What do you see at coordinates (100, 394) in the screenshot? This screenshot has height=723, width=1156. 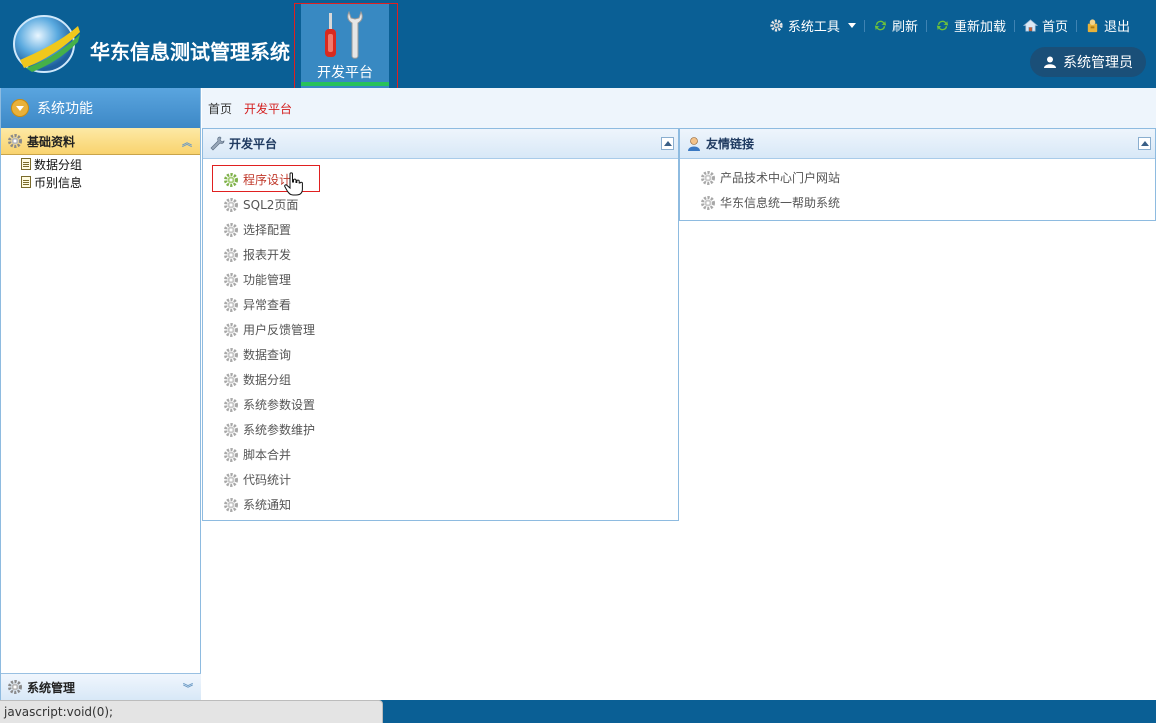 I see `sidebar: 系统功能 基础资料 ︽ 数据分组 币别信息 系统管理 ︾` at bounding box center [100, 394].